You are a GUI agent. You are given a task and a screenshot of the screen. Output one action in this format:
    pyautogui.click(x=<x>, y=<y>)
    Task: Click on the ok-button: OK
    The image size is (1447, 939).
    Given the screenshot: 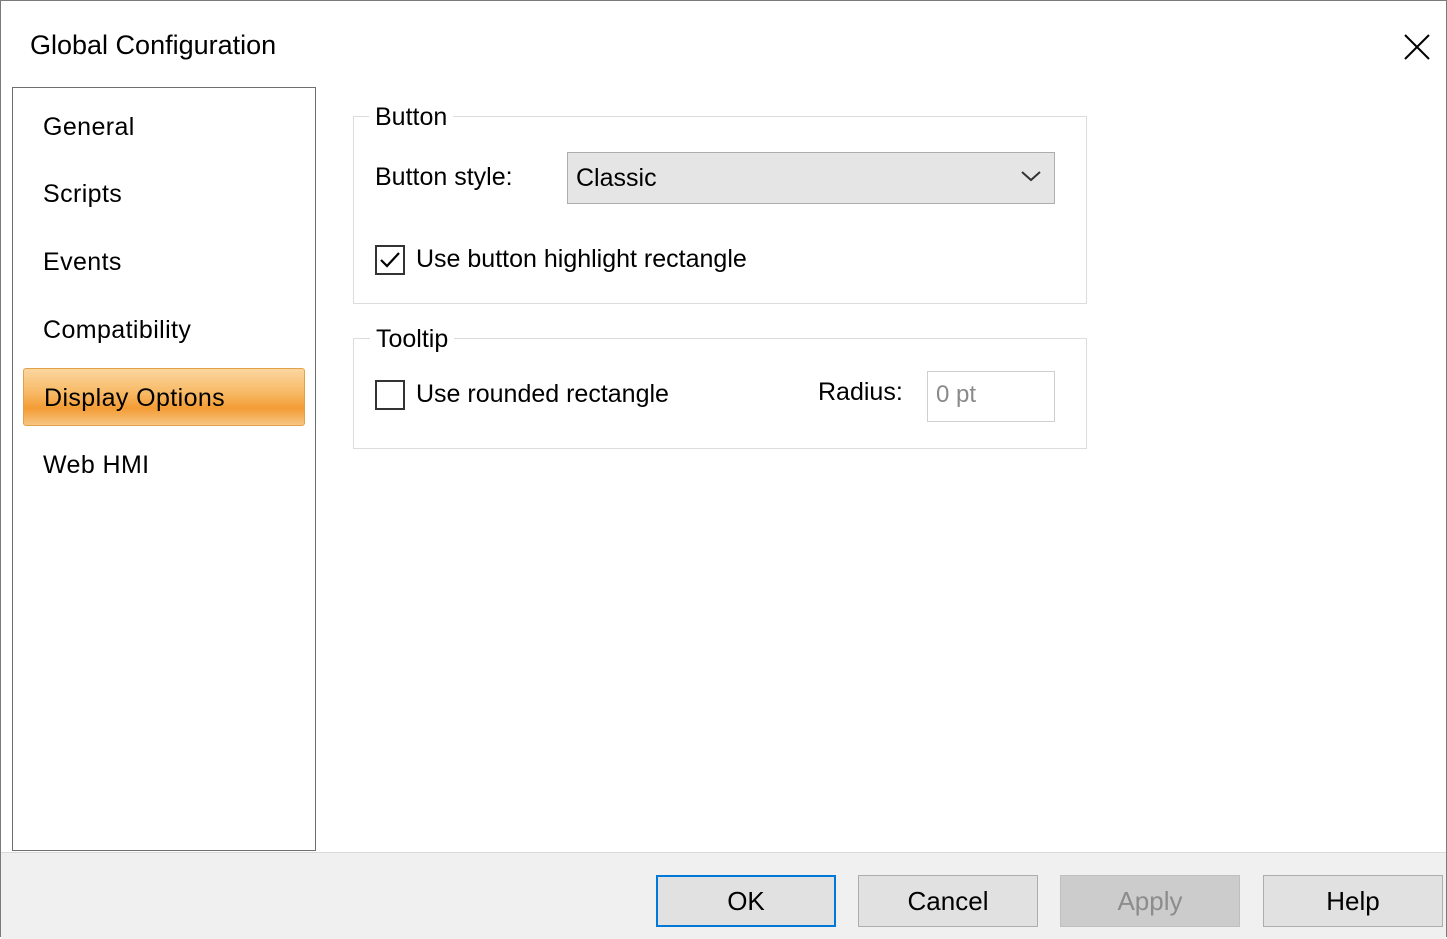 What is the action you would take?
    pyautogui.click(x=746, y=901)
    